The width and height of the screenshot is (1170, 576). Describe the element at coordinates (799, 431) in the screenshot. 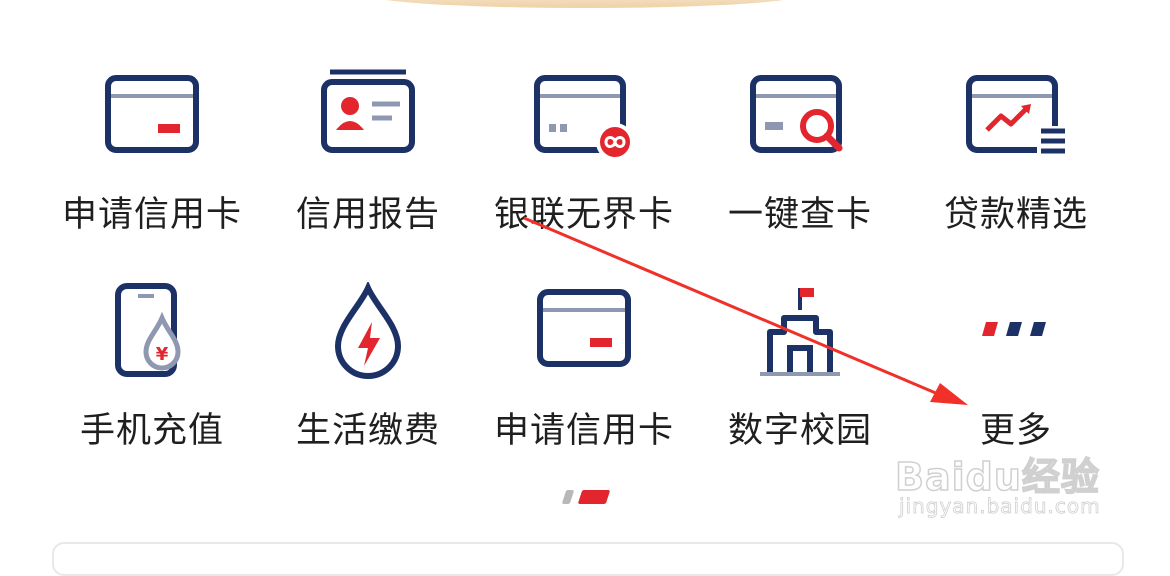

I see `menu-item-label: 数字校园` at that location.